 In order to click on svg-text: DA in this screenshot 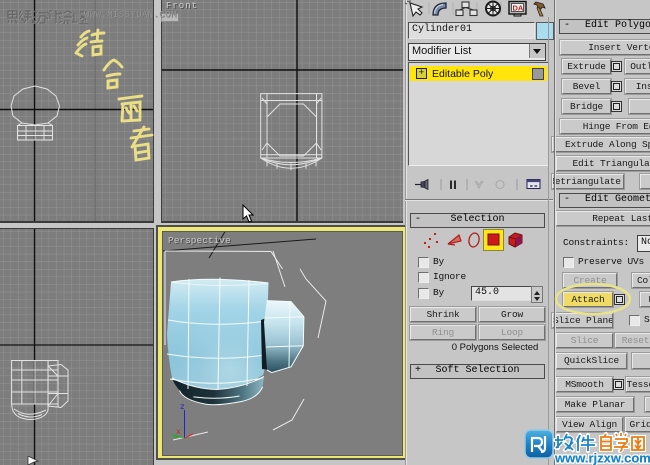, I will do `click(518, 8)`.